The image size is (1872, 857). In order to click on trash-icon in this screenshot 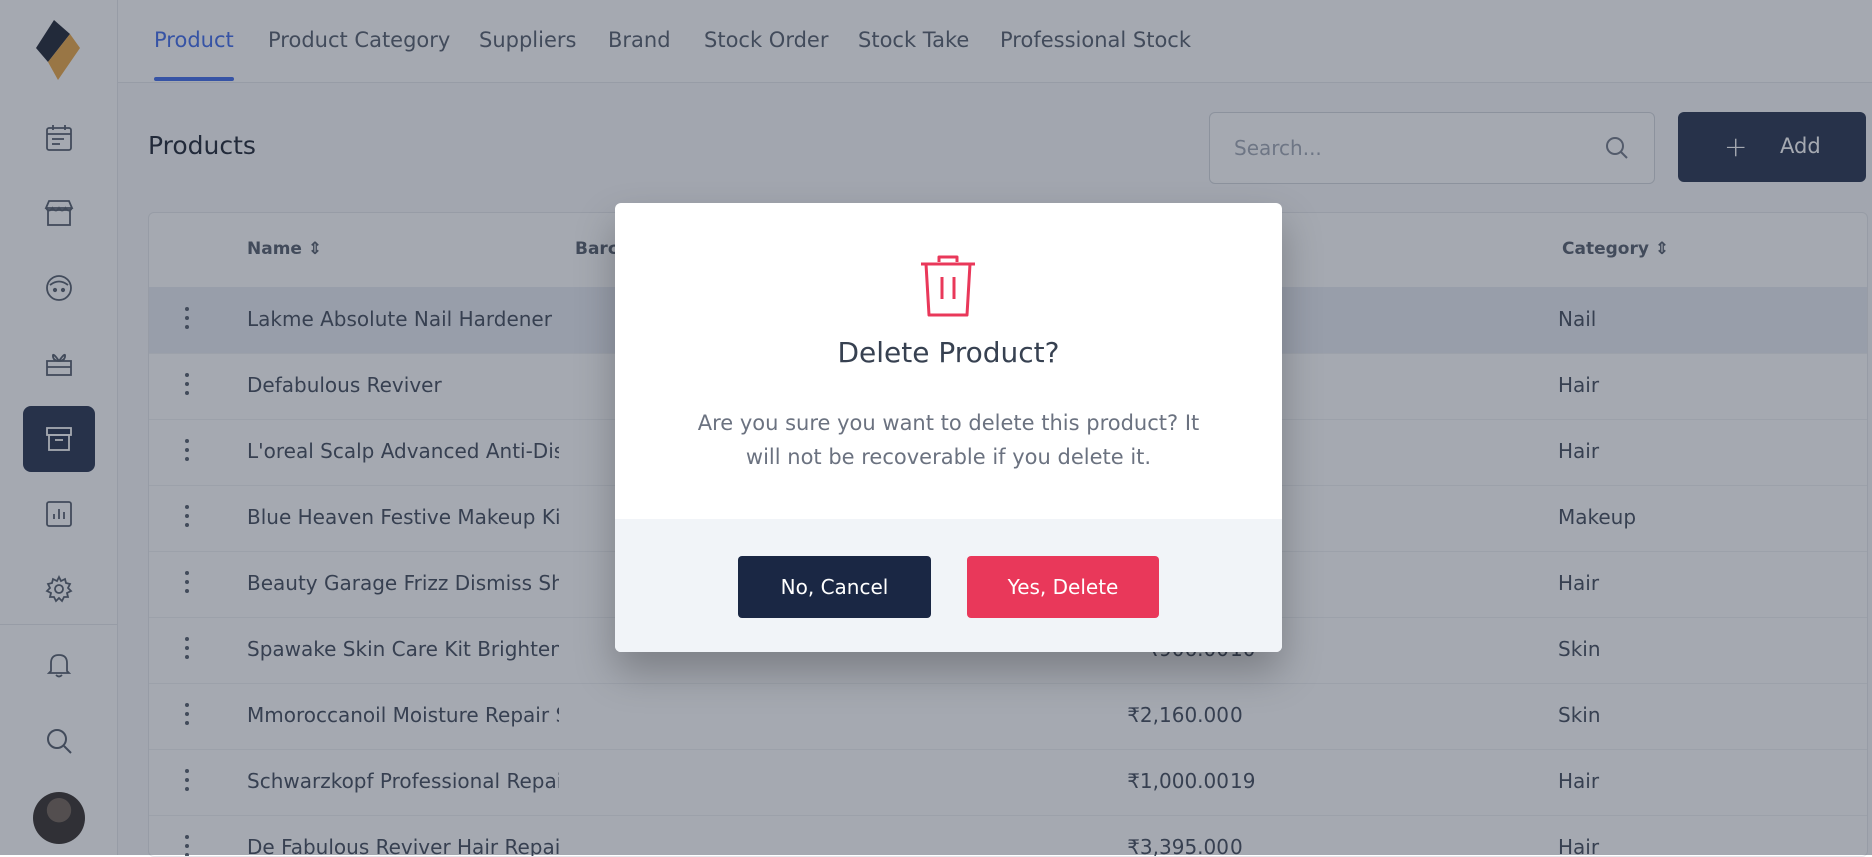, I will do `click(948, 286)`.